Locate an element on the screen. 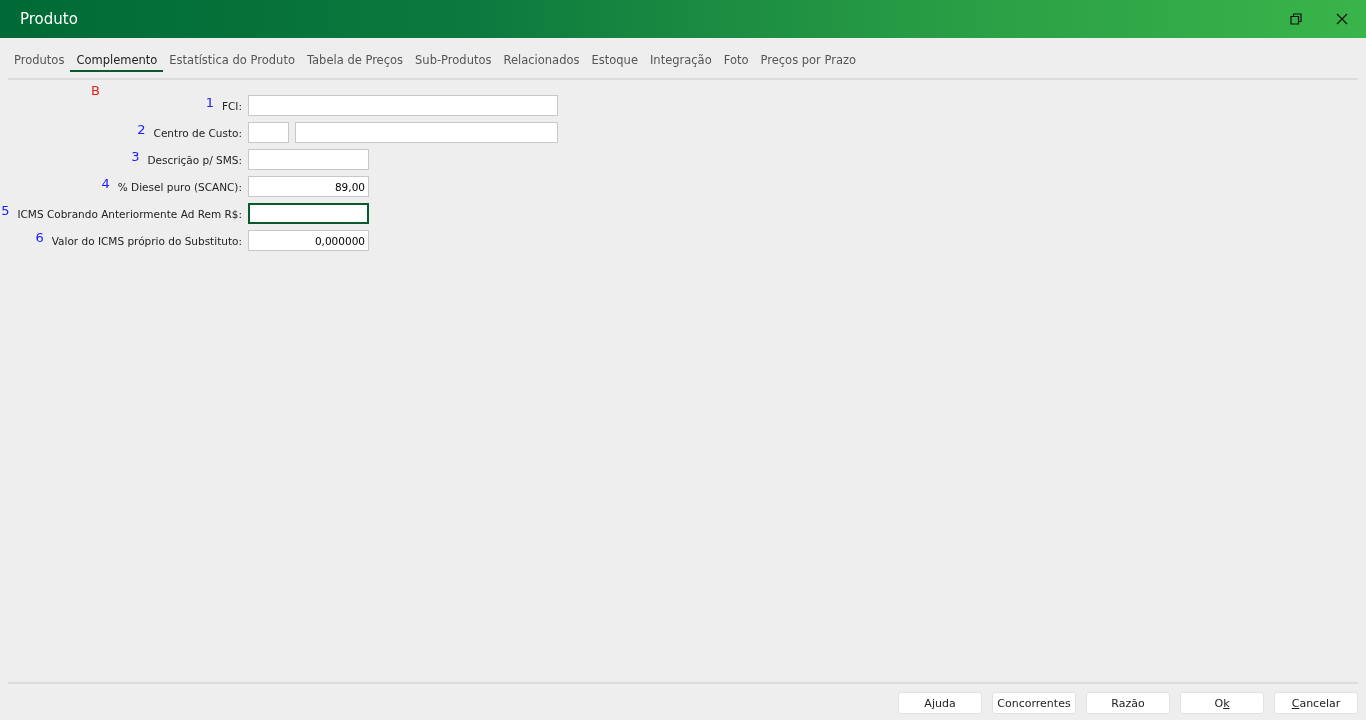  annotation-number: 3 is located at coordinates (135, 156).